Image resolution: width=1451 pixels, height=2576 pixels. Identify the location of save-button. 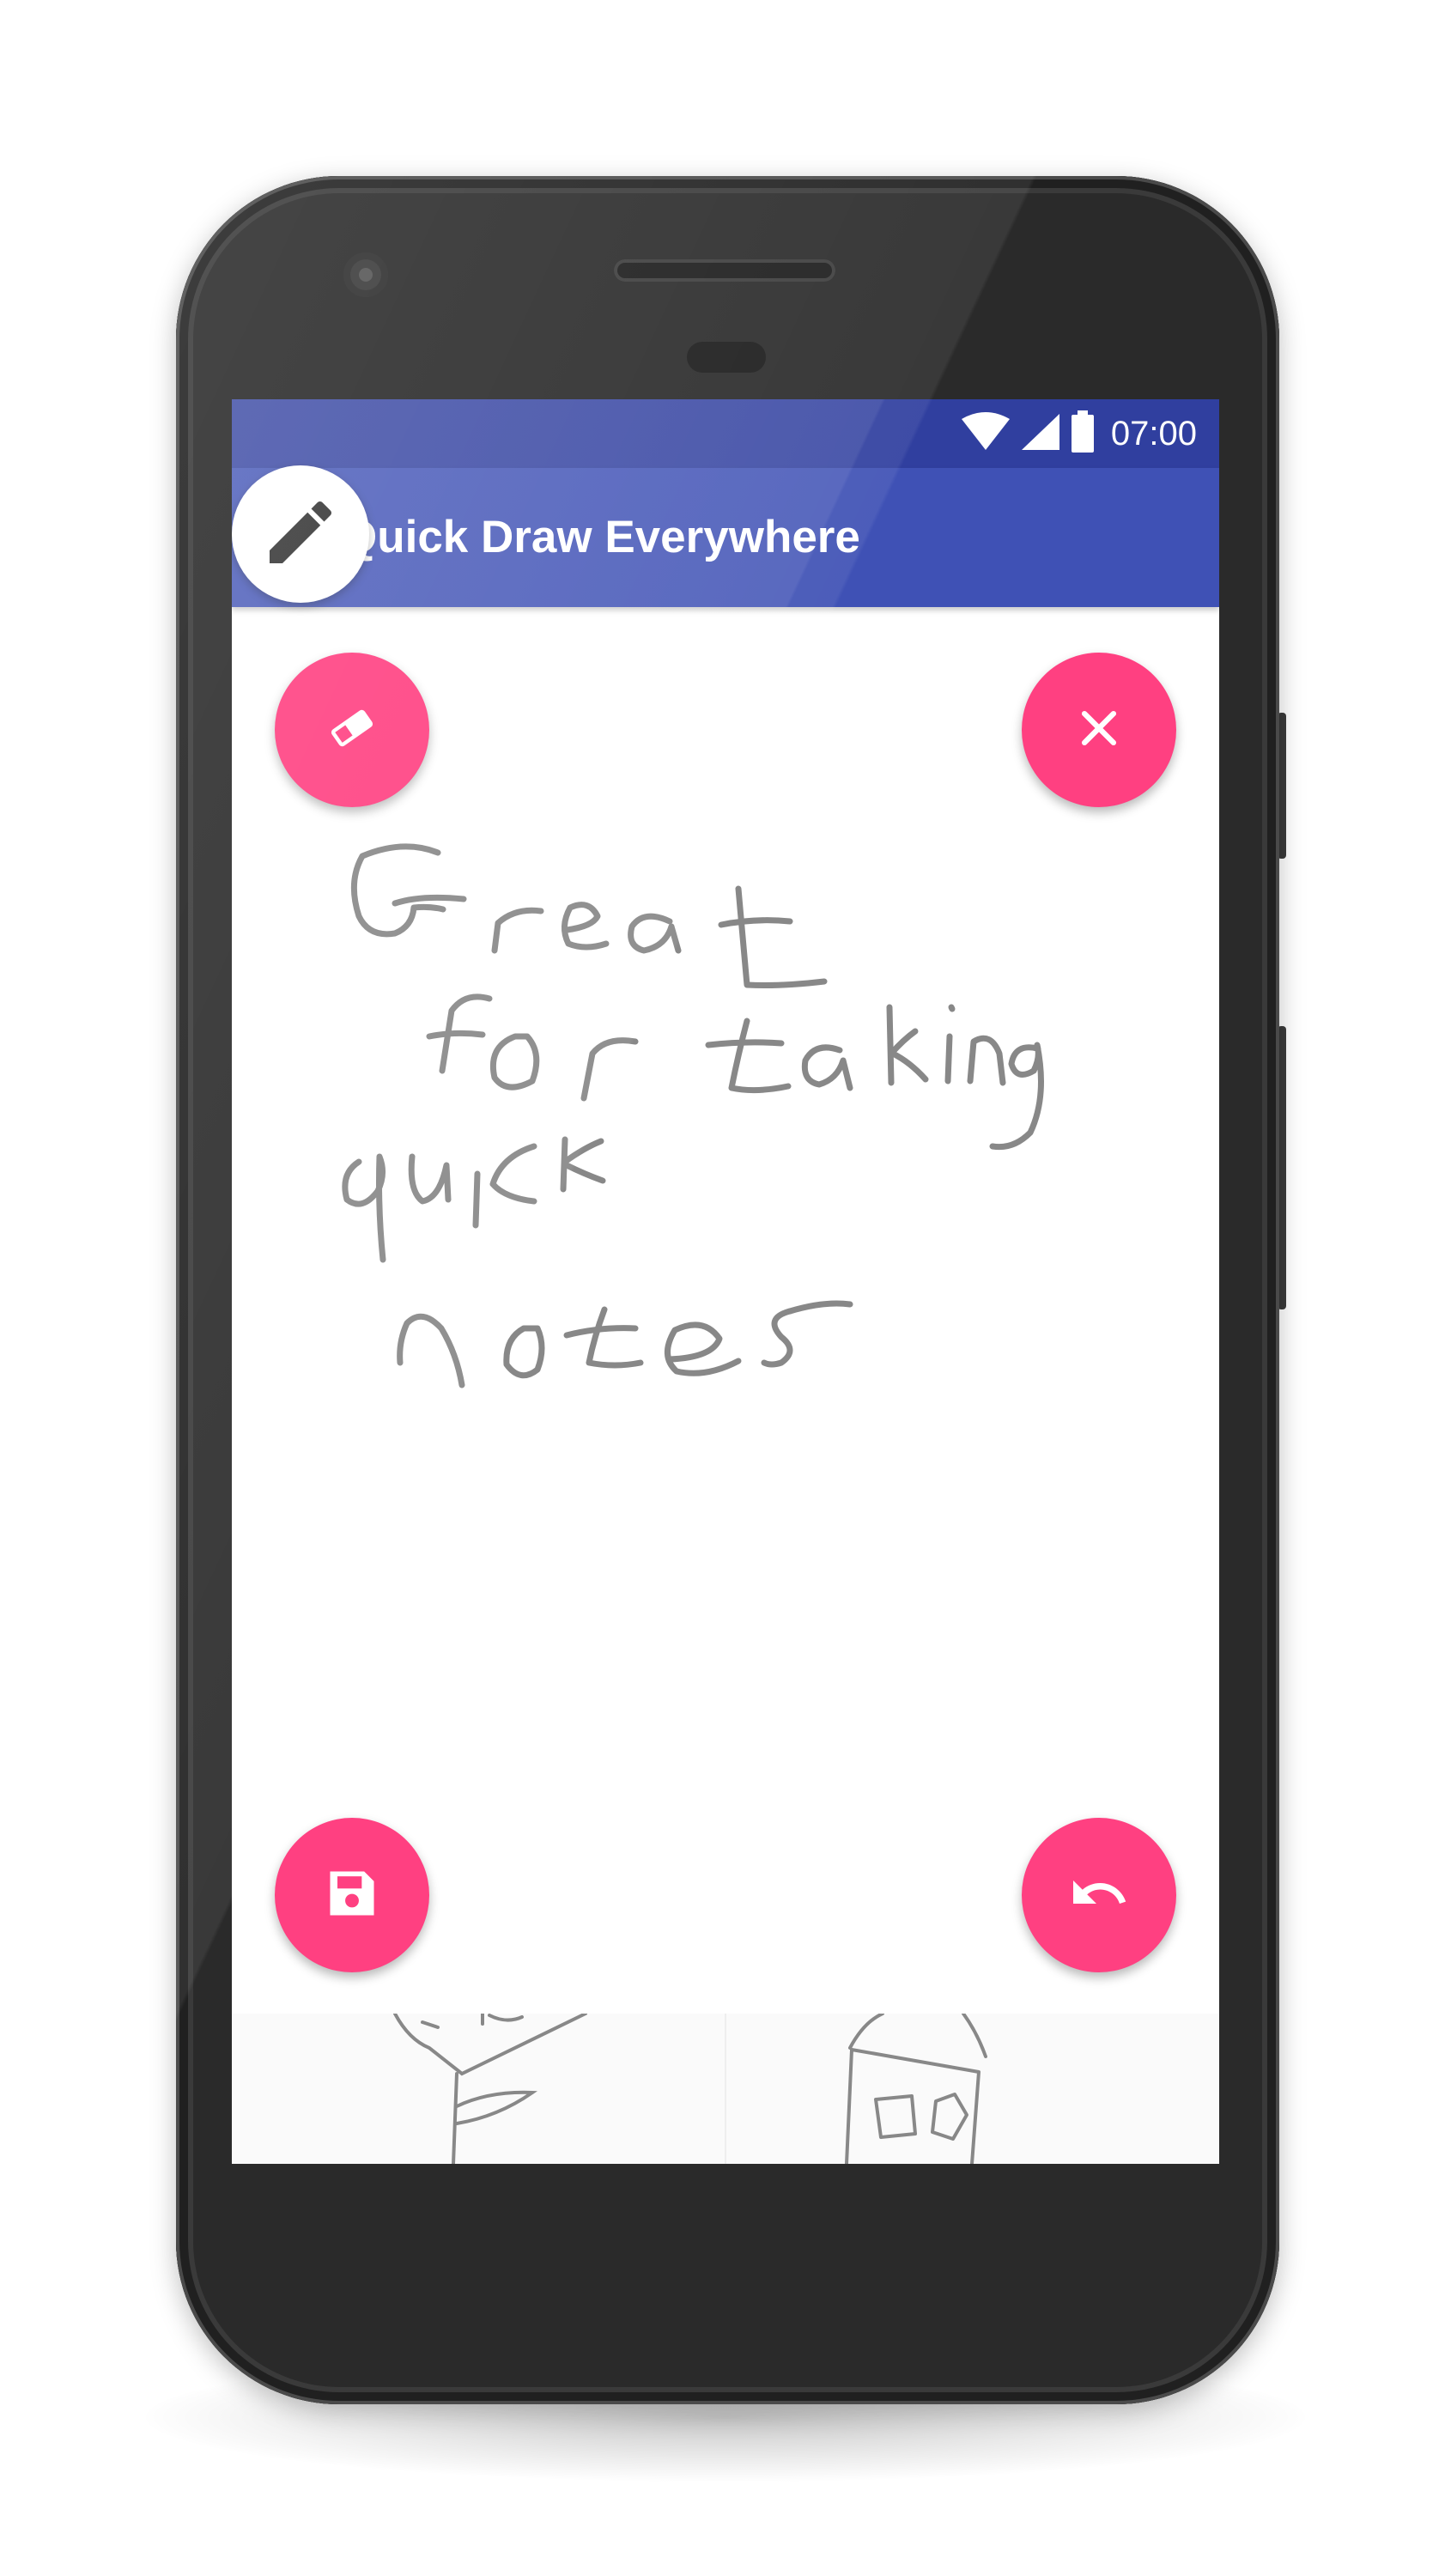
(352, 1895).